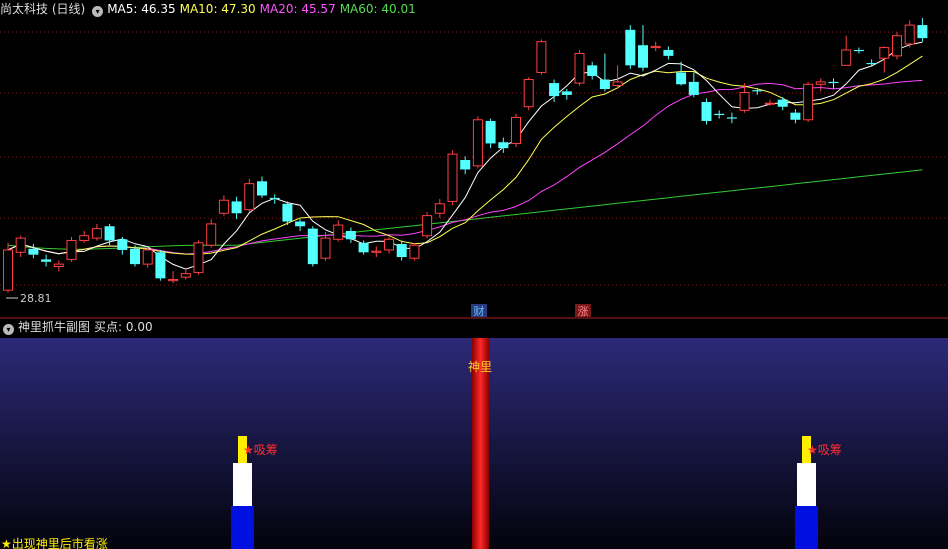 Image resolution: width=948 pixels, height=549 pixels. I want to click on event-marker-label: 涨, so click(583, 311).